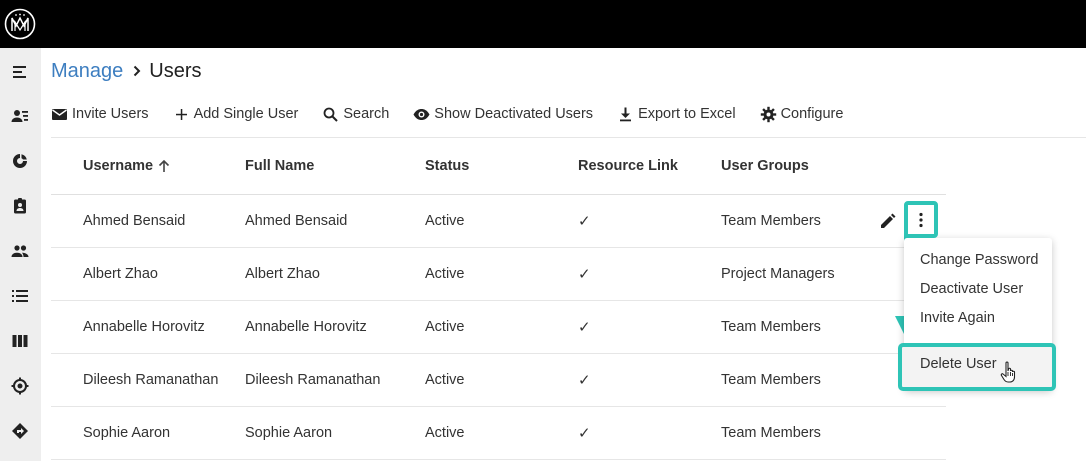 The image size is (1086, 461). Describe the element at coordinates (687, 114) in the screenshot. I see `export-to-excel-label: Export to Excel` at that location.